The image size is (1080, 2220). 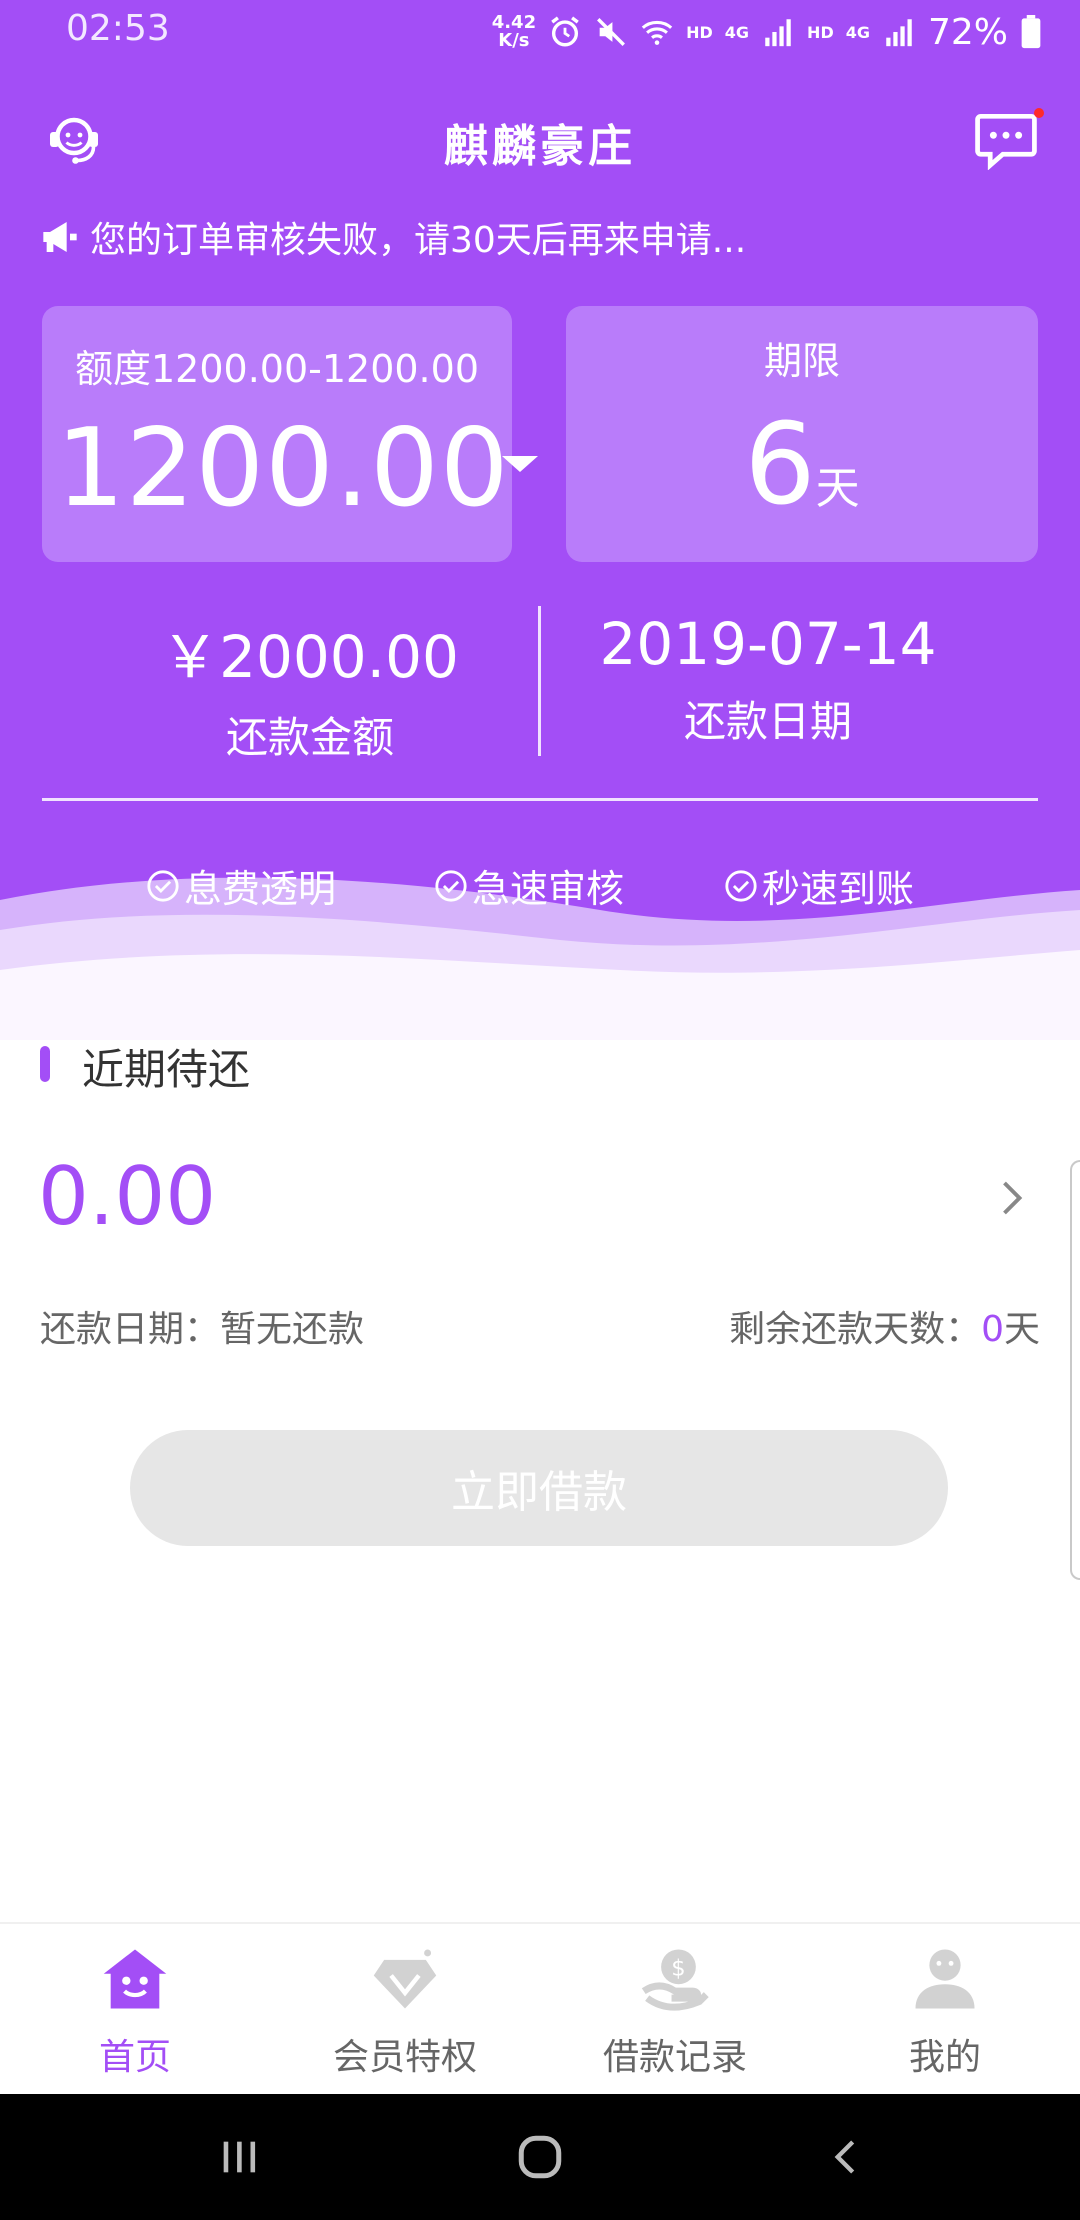 What do you see at coordinates (309, 737) in the screenshot?
I see `repay-amount-label: 还款金额` at bounding box center [309, 737].